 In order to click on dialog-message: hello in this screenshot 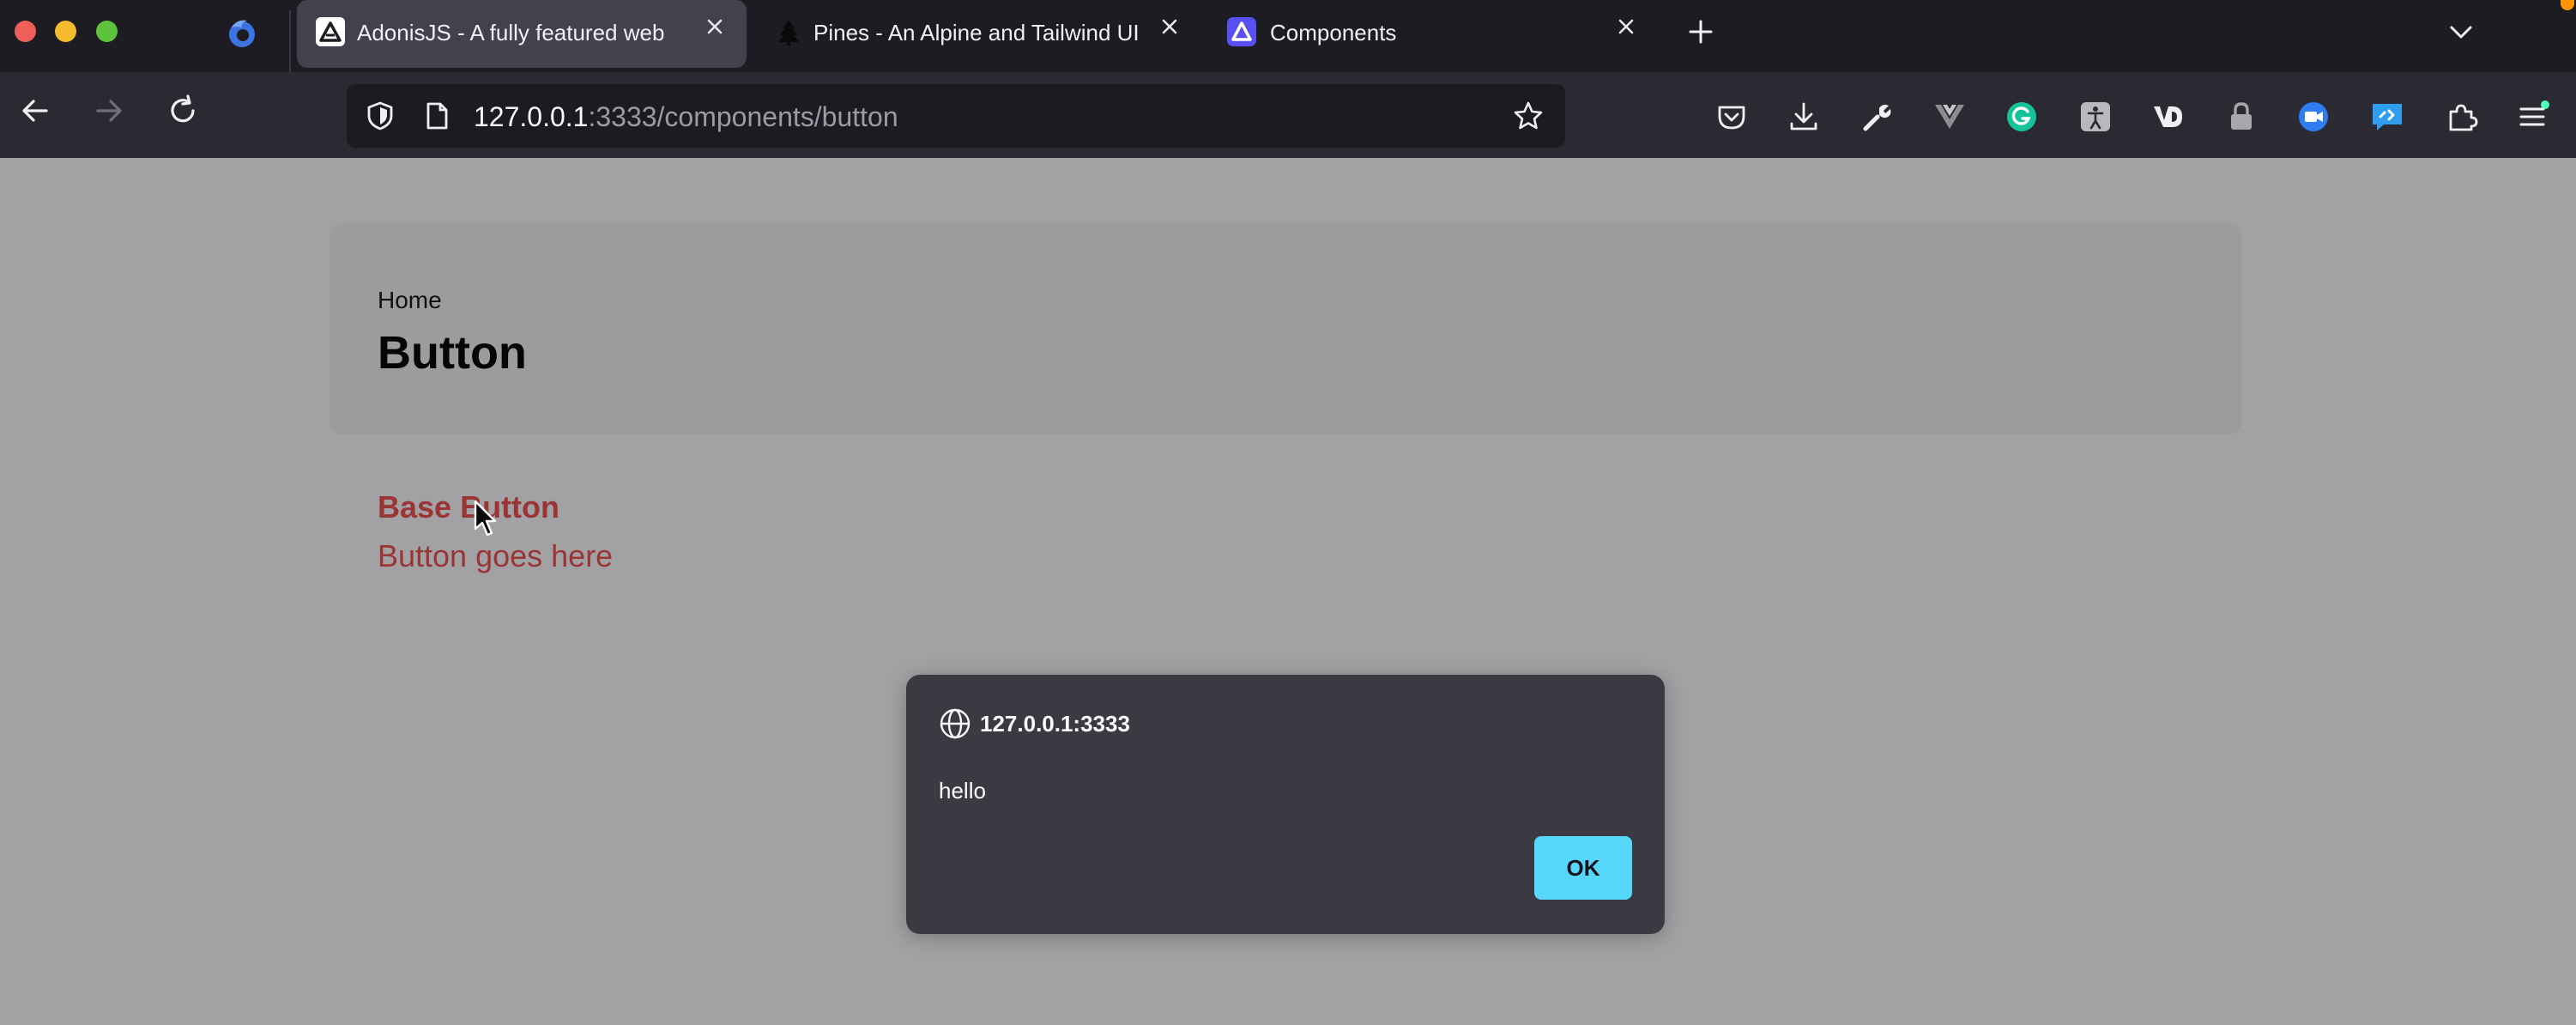, I will do `click(963, 791)`.